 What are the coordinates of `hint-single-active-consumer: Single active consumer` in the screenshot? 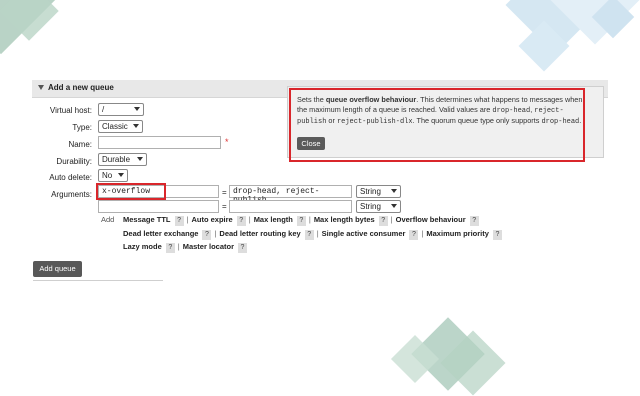 It's located at (364, 233).